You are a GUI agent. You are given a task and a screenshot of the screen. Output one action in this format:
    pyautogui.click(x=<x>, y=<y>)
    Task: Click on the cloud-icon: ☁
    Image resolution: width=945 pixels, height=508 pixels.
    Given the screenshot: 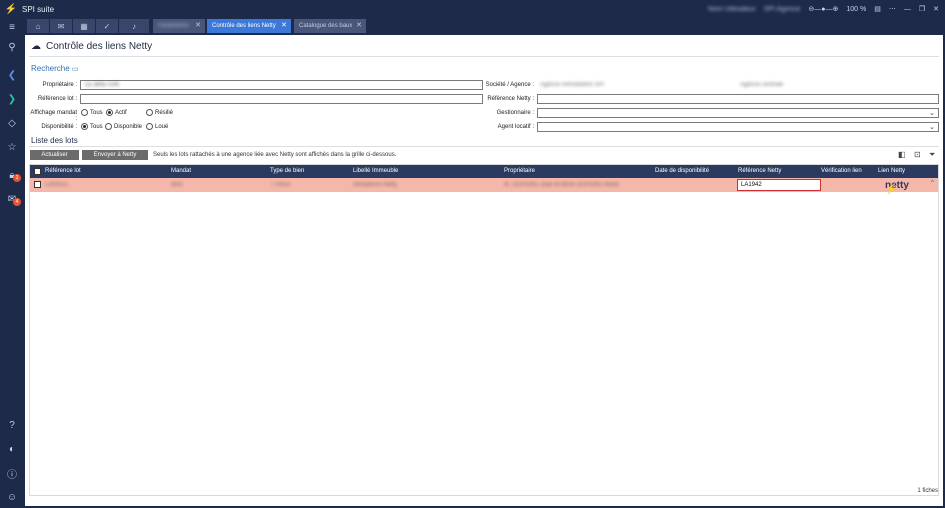 What is the action you would take?
    pyautogui.click(x=36, y=46)
    